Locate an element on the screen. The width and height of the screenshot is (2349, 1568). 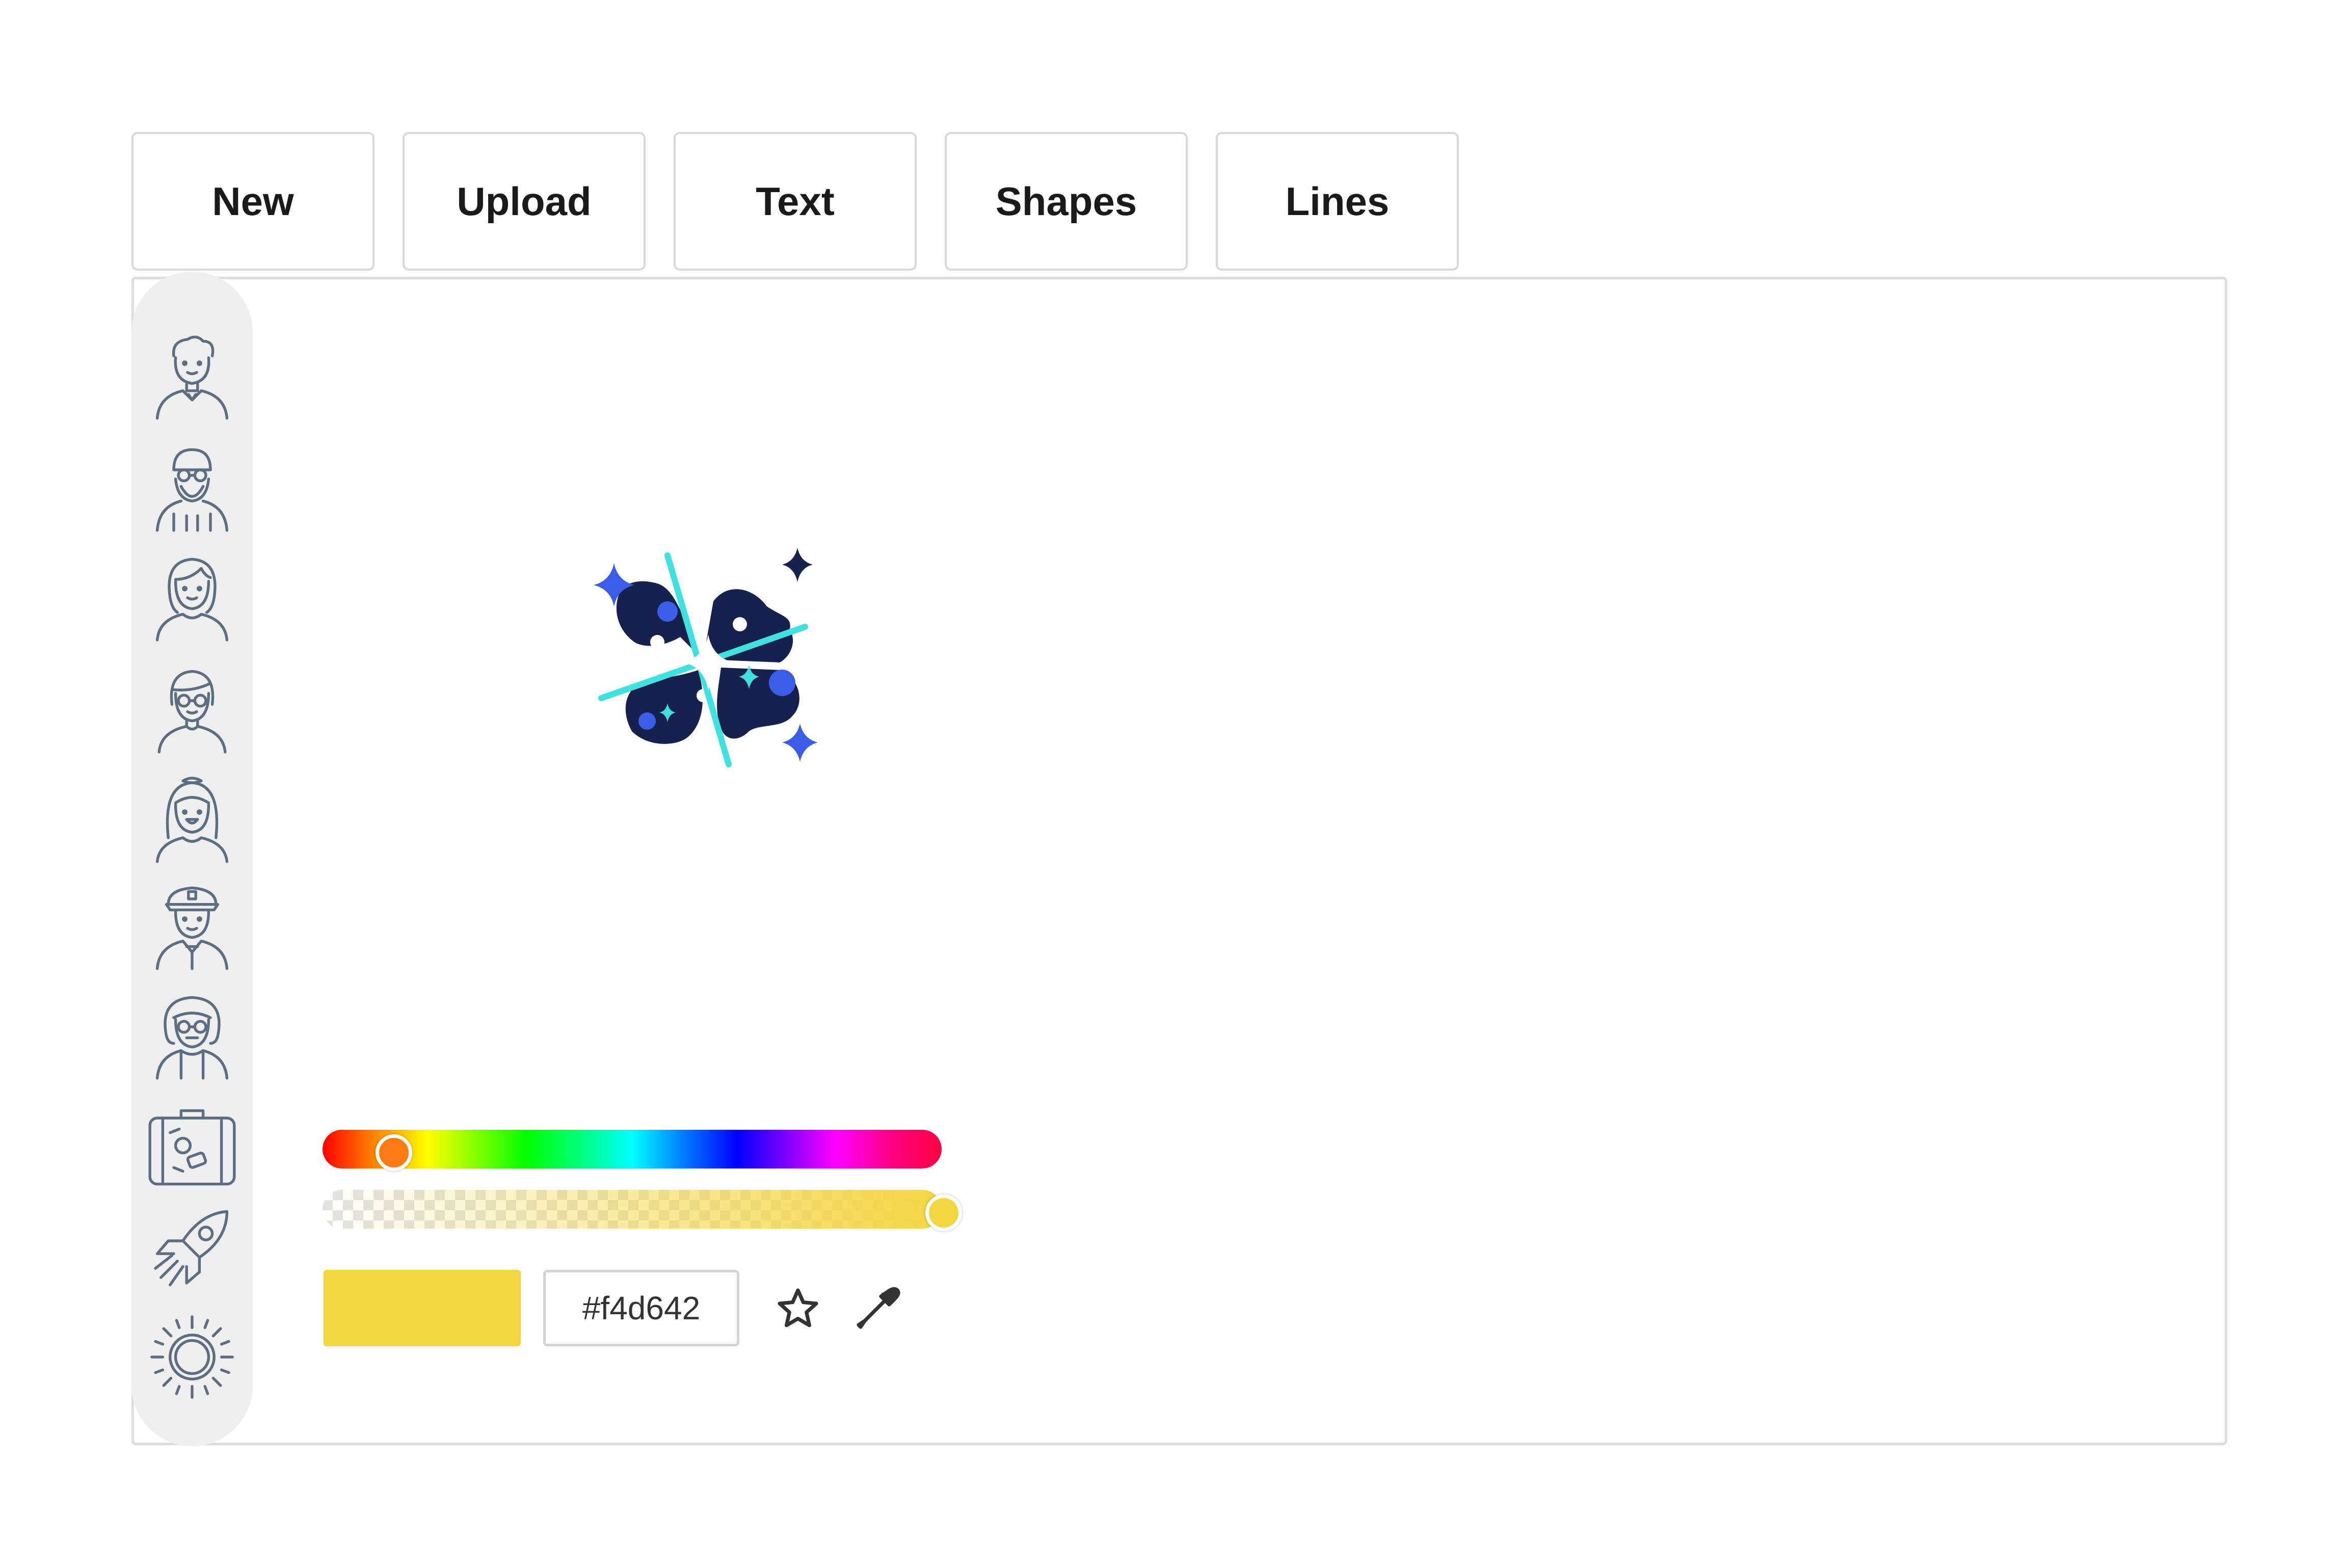
hex-color-input is located at coordinates (641, 1308).